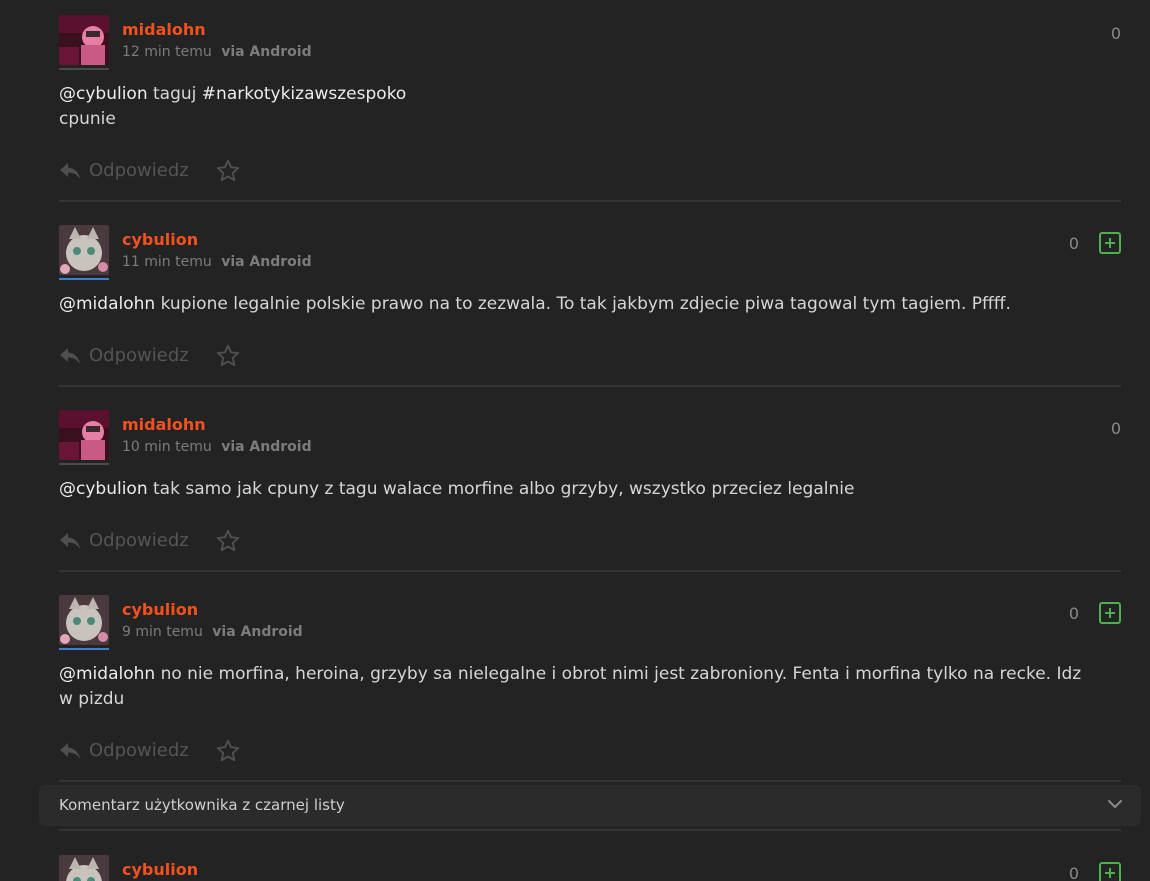  What do you see at coordinates (590, 805) in the screenshot?
I see `blacklisted-comment-toggle: Komentarz użytkownika z czarnej listy` at bounding box center [590, 805].